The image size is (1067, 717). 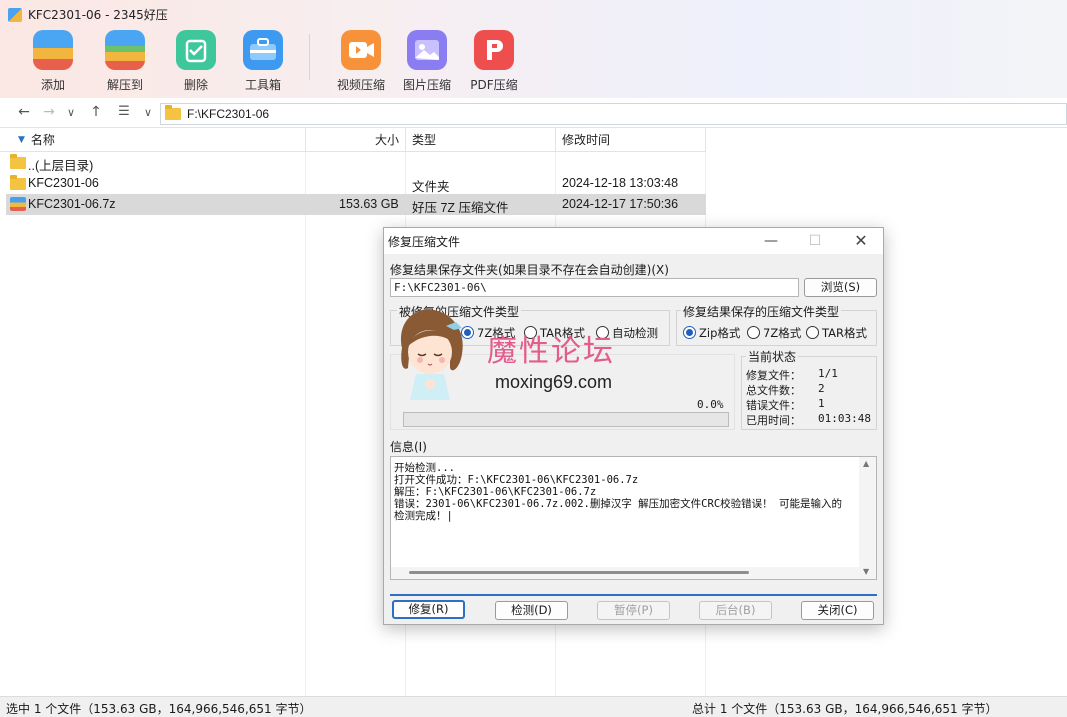 What do you see at coordinates (821, 403) in the screenshot?
I see `error-files-value: 1` at bounding box center [821, 403].